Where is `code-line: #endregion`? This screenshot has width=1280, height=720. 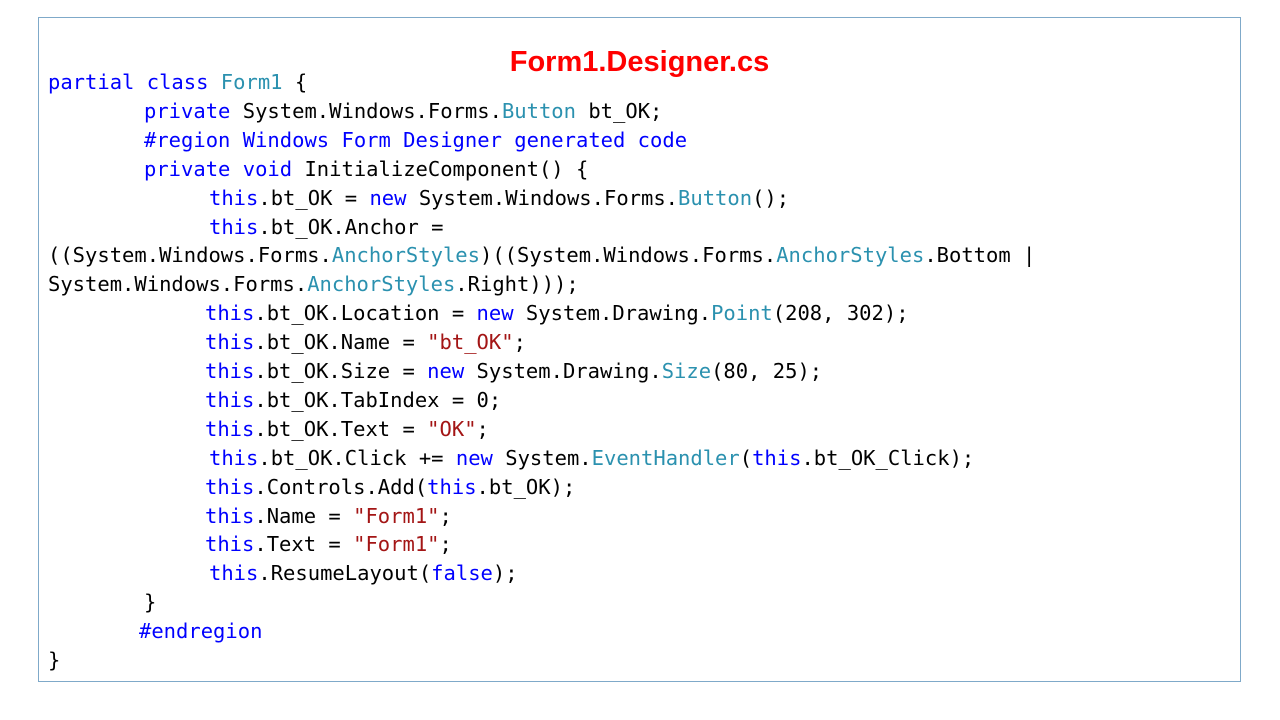 code-line: #endregion is located at coordinates (200, 631).